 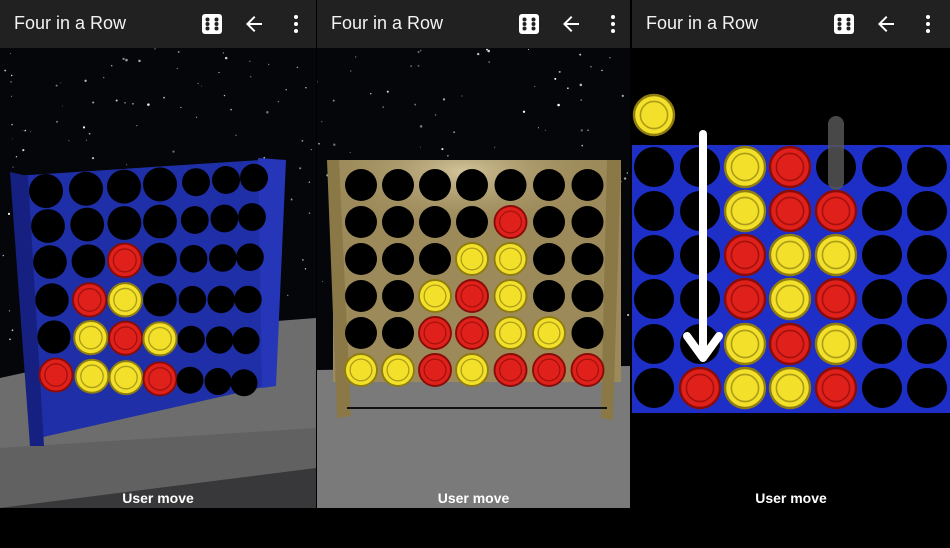 What do you see at coordinates (473, 24) in the screenshot?
I see `app-toolbar: Four in a Row` at bounding box center [473, 24].